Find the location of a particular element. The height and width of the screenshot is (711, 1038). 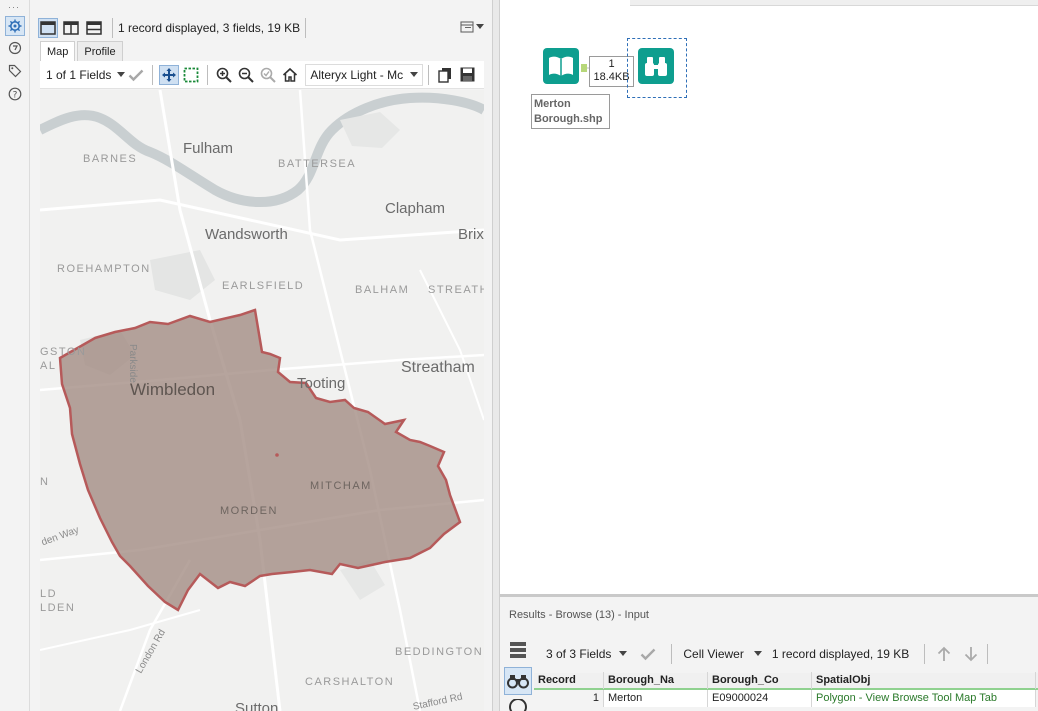

cell-viewer-dropdown: Cell Viewer is located at coordinates (722, 654).